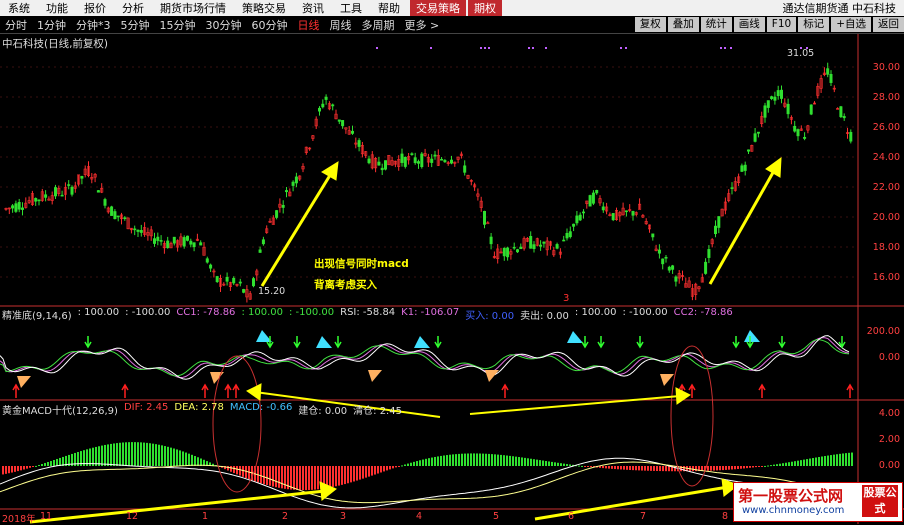  Describe the element at coordinates (95, 8) in the screenshot. I see `menu-item-quote: 报价` at that location.